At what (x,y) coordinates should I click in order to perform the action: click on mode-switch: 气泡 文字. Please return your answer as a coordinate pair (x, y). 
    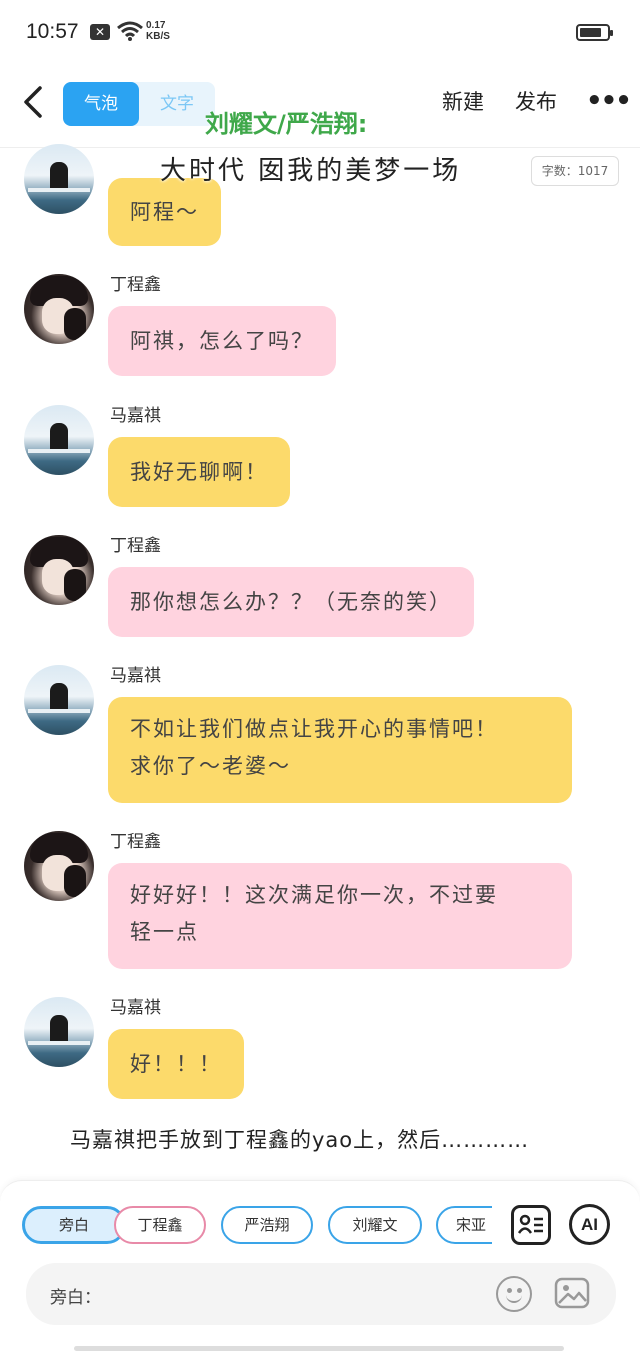
    Looking at the image, I should click on (139, 104).